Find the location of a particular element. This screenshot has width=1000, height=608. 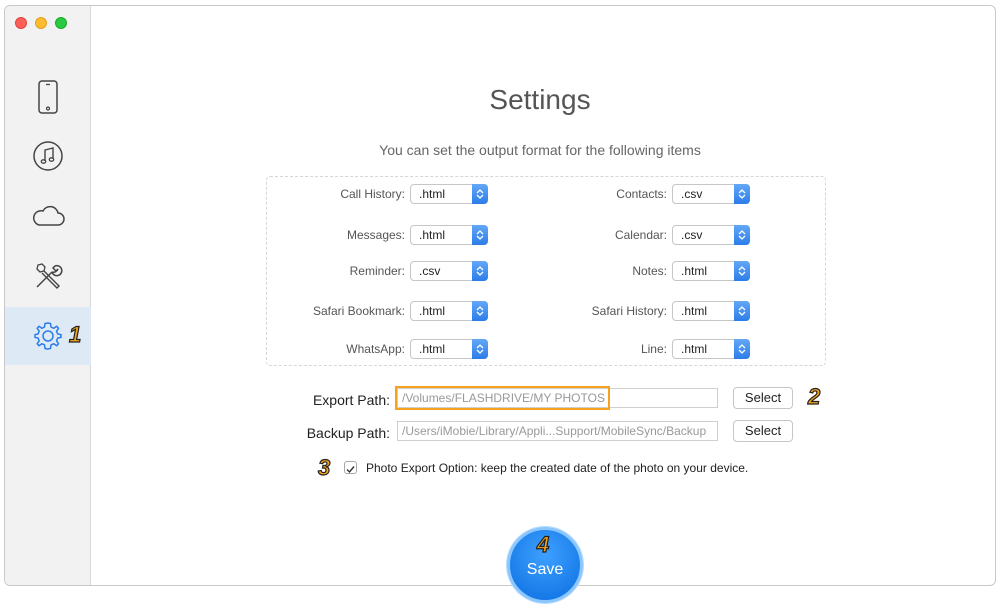

format-row-call-history: Call History: .html is located at coordinates (414, 194).